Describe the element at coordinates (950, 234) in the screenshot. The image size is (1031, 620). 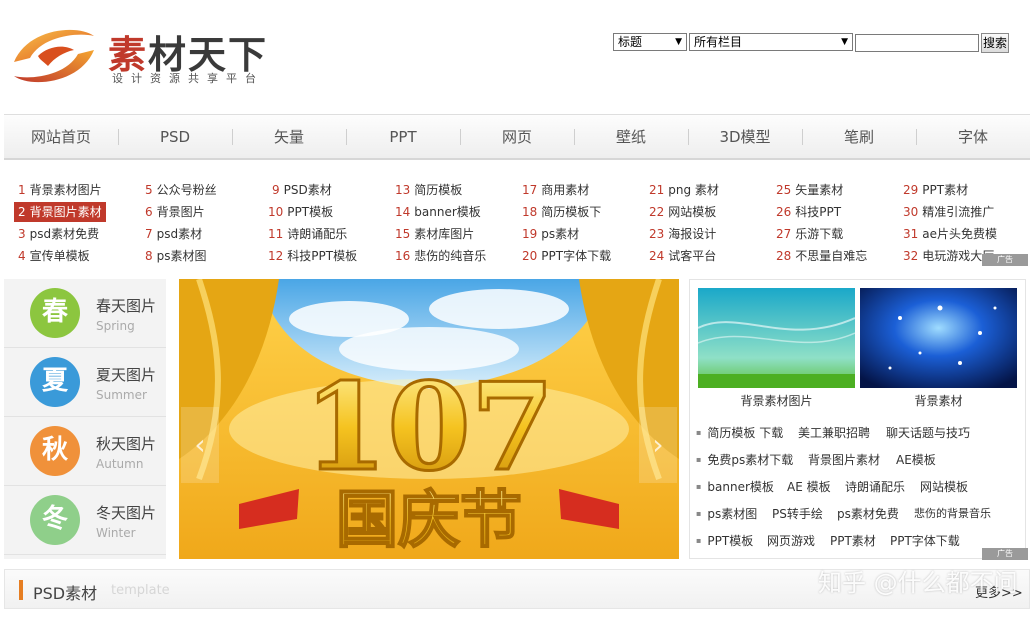
I see `keyword-link: 31 ae片头免费模` at that location.